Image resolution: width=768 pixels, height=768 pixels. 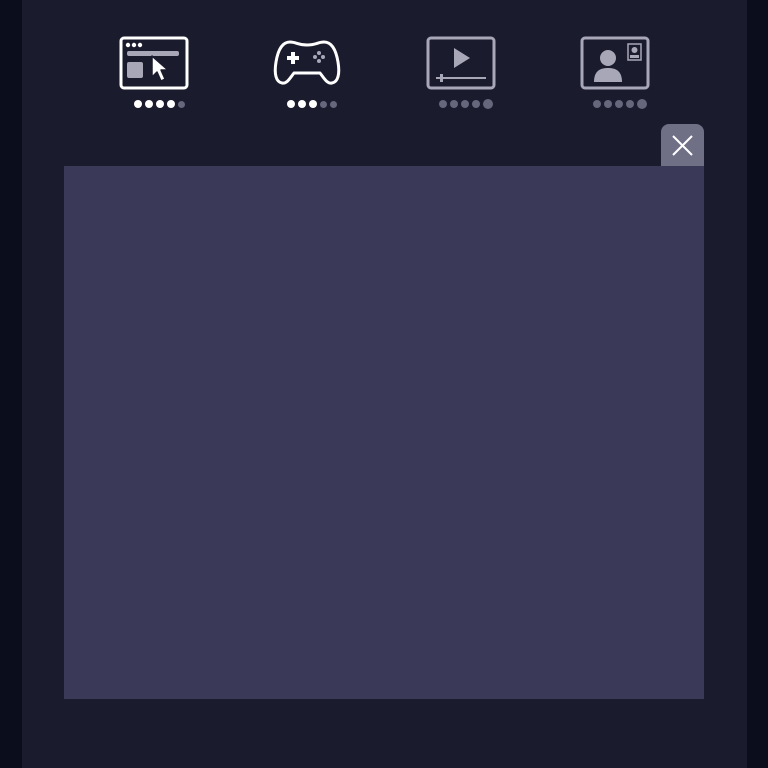 What do you see at coordinates (312, 66) in the screenshot?
I see `gamepad-icon` at bounding box center [312, 66].